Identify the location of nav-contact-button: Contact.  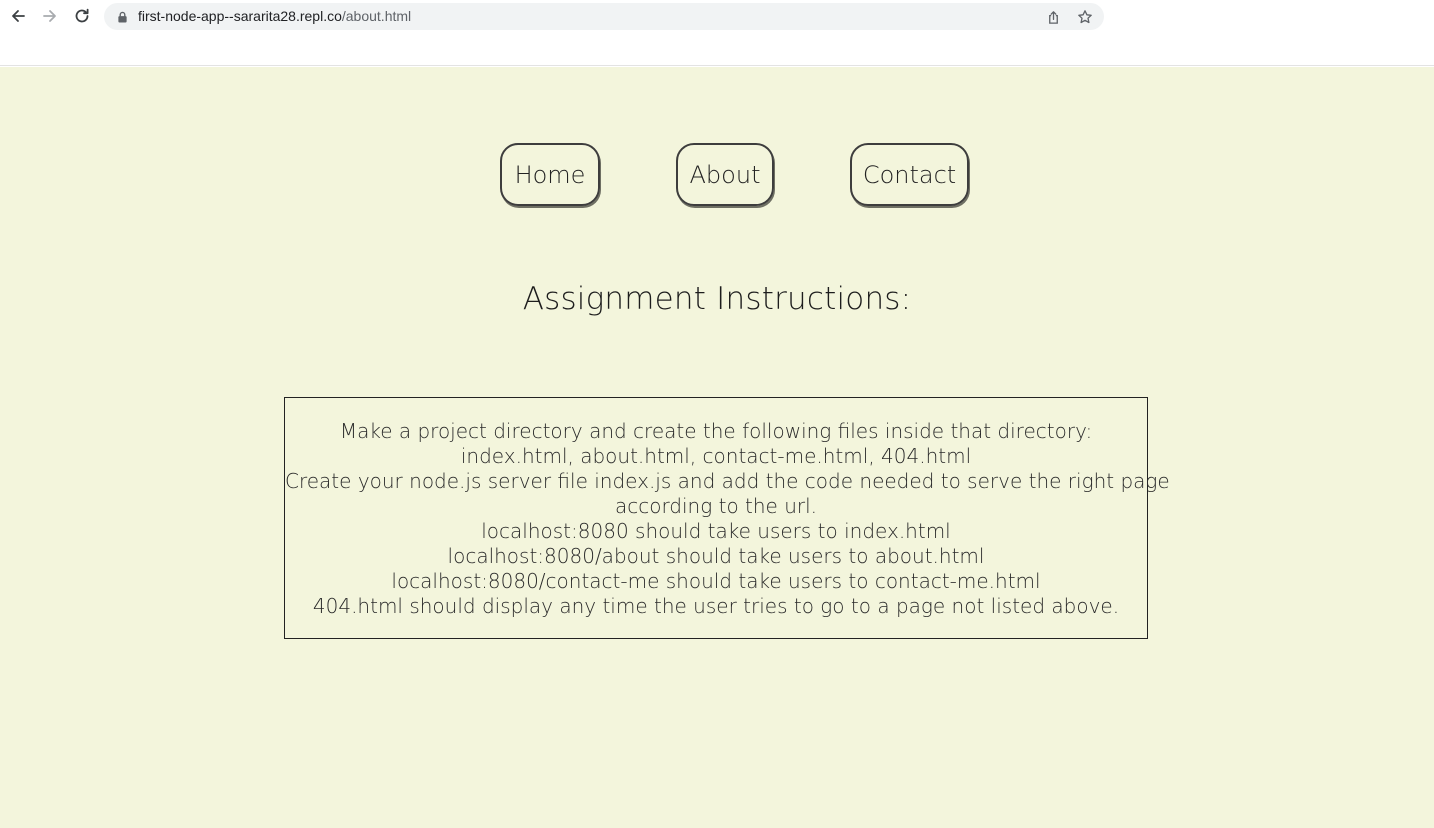
(909, 174).